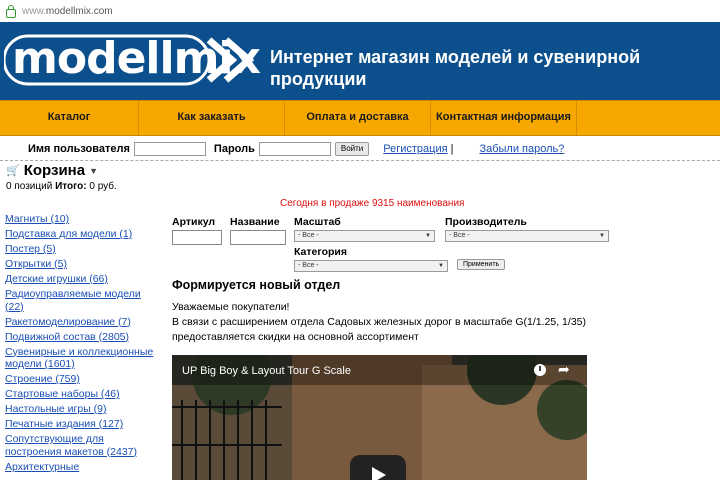 The width and height of the screenshot is (720, 480). Describe the element at coordinates (69, 118) in the screenshot. I see `menu-item-catalog: Каталог` at that location.